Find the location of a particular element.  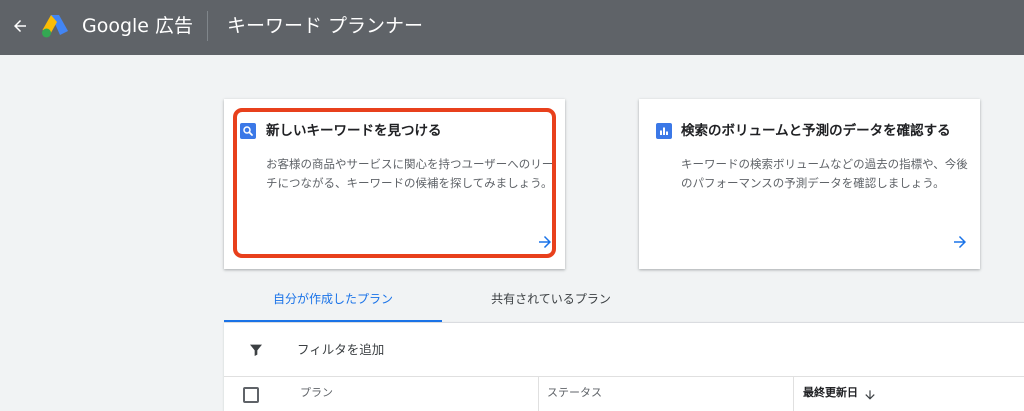

filter-icon is located at coordinates (256, 350).